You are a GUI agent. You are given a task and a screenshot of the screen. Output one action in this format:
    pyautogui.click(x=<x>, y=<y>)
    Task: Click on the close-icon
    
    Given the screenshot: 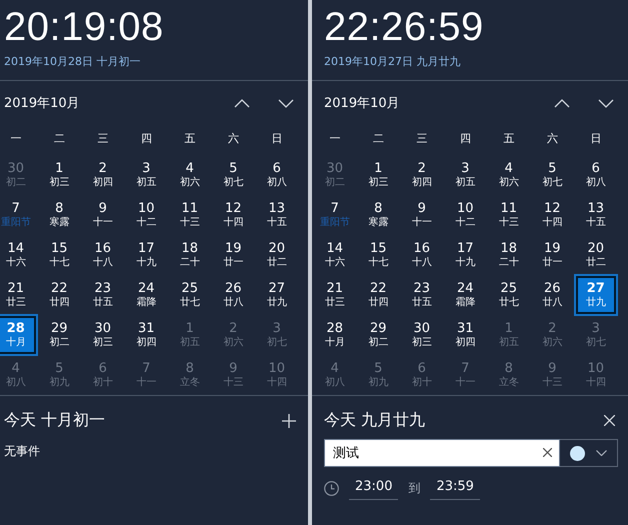 What is the action you would take?
    pyautogui.click(x=609, y=420)
    